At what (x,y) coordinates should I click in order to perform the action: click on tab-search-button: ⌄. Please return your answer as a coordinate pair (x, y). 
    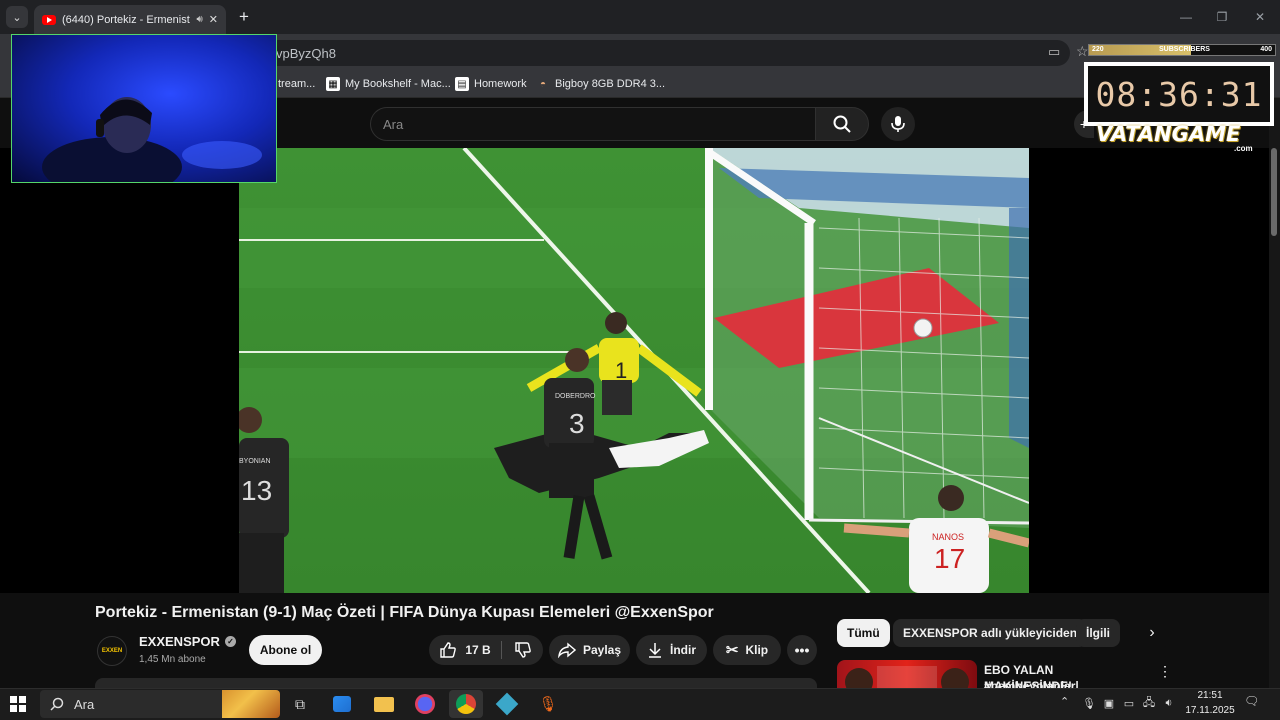
    Looking at the image, I should click on (17, 17).